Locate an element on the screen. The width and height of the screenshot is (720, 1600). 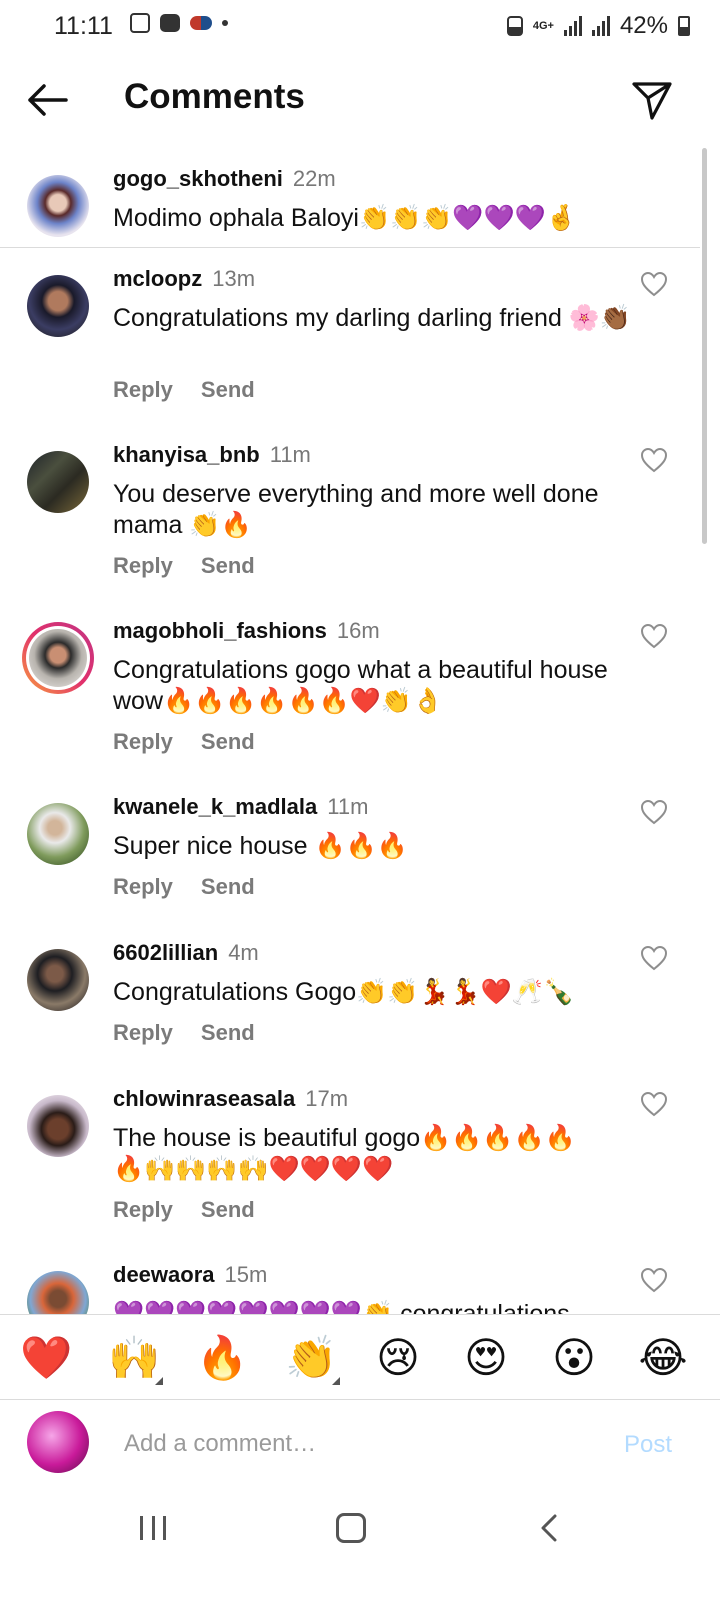
comment-time: 4m is located at coordinates (243, 952).